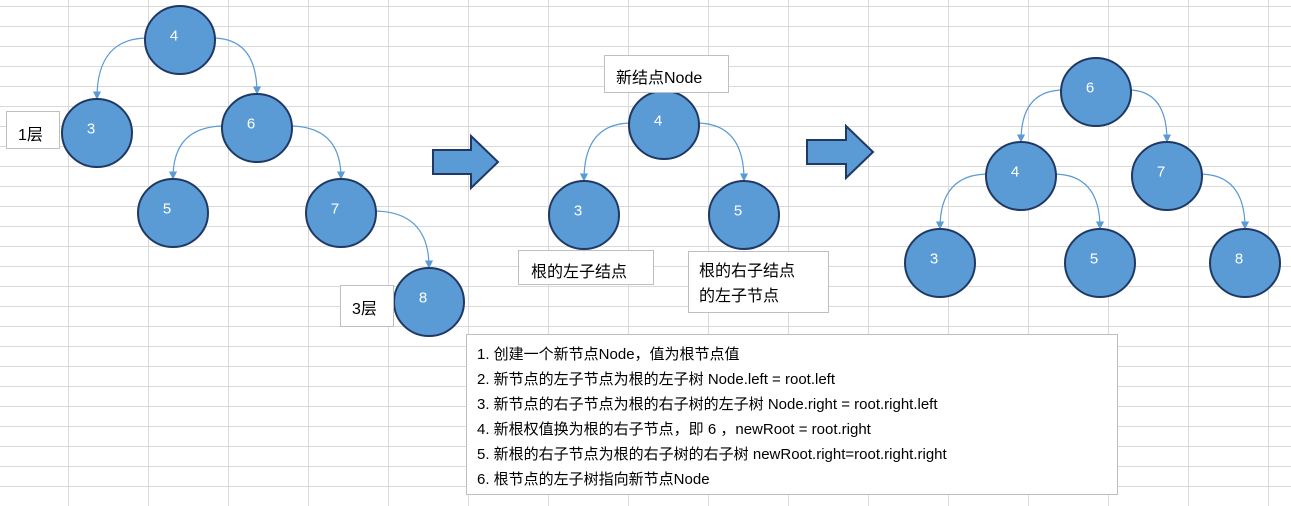  I want to click on result-node-7-circle, so click(1167, 176).